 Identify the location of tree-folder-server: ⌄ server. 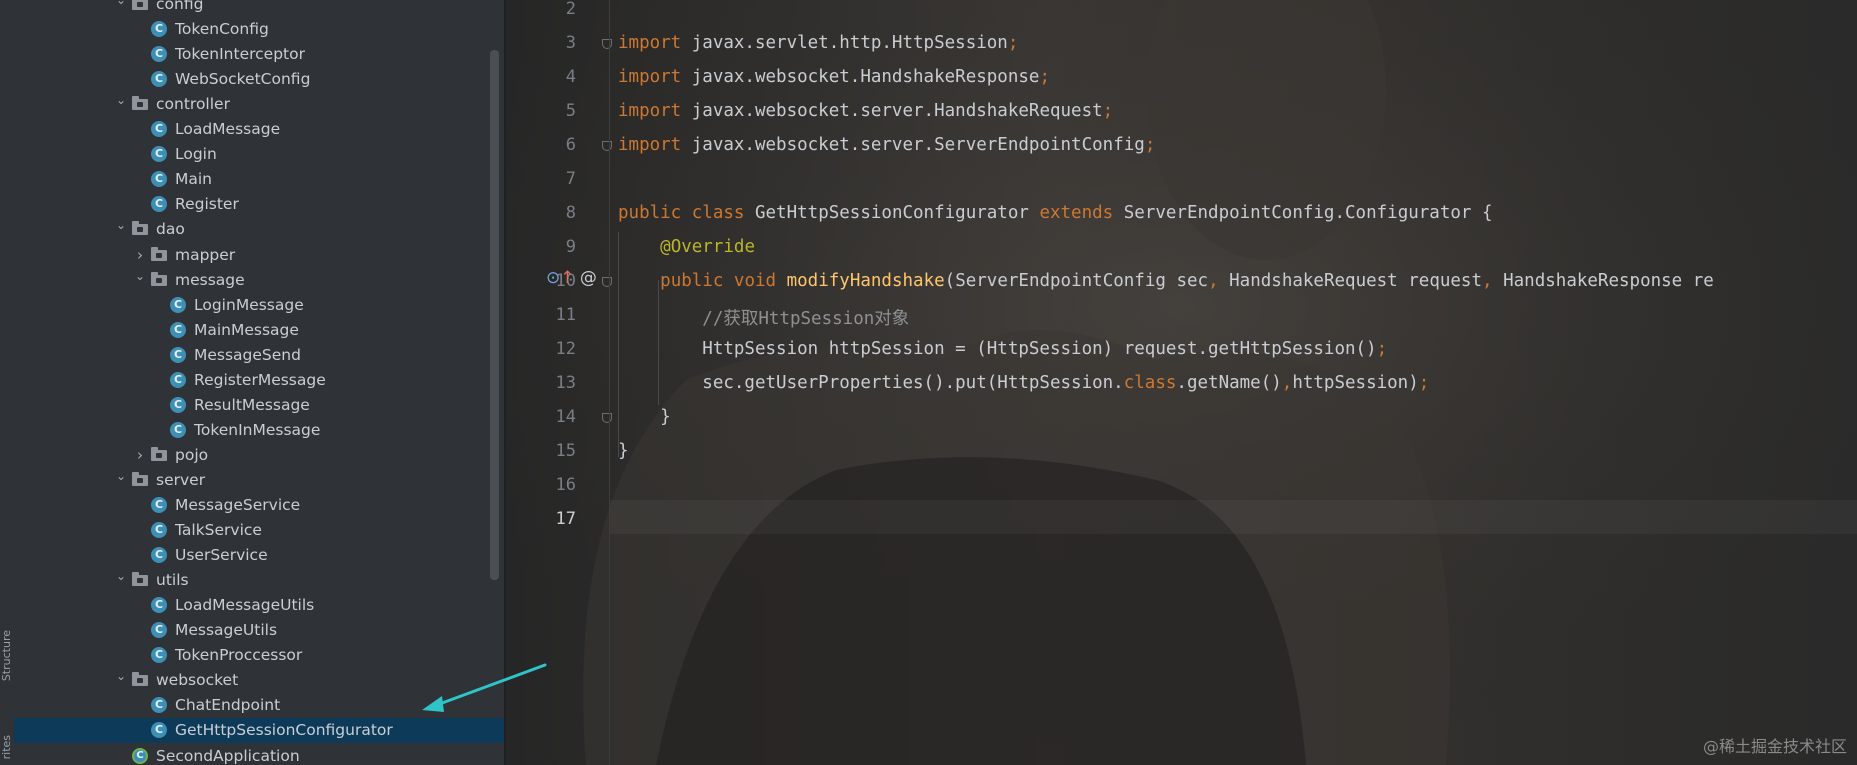
(259, 480).